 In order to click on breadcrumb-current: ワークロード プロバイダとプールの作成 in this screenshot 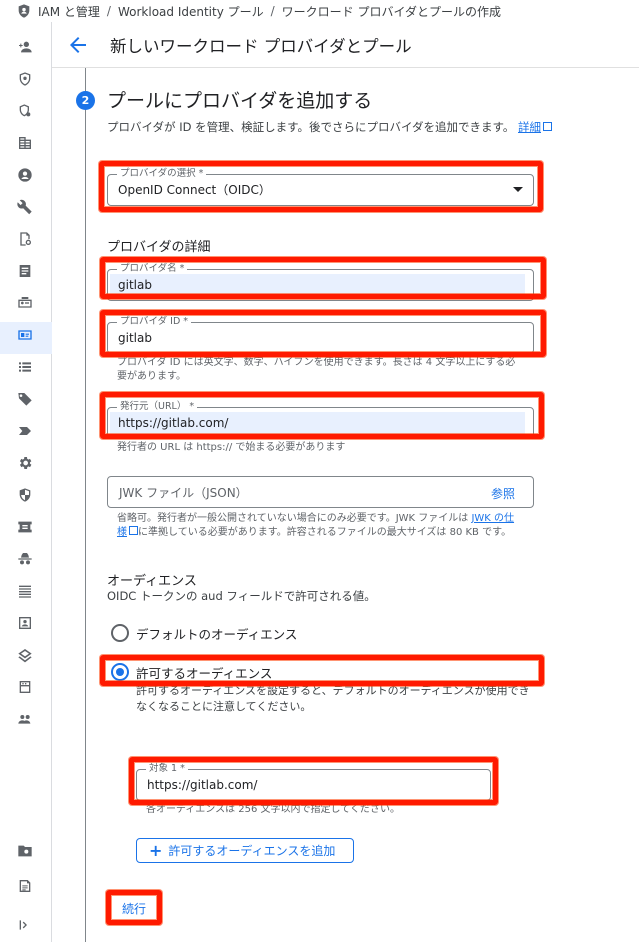, I will do `click(391, 11)`.